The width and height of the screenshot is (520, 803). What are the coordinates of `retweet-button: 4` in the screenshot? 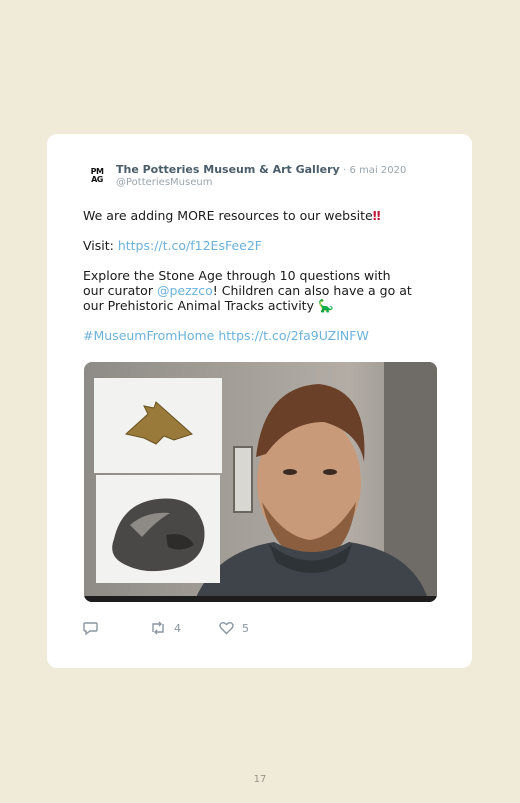 It's located at (165, 628).